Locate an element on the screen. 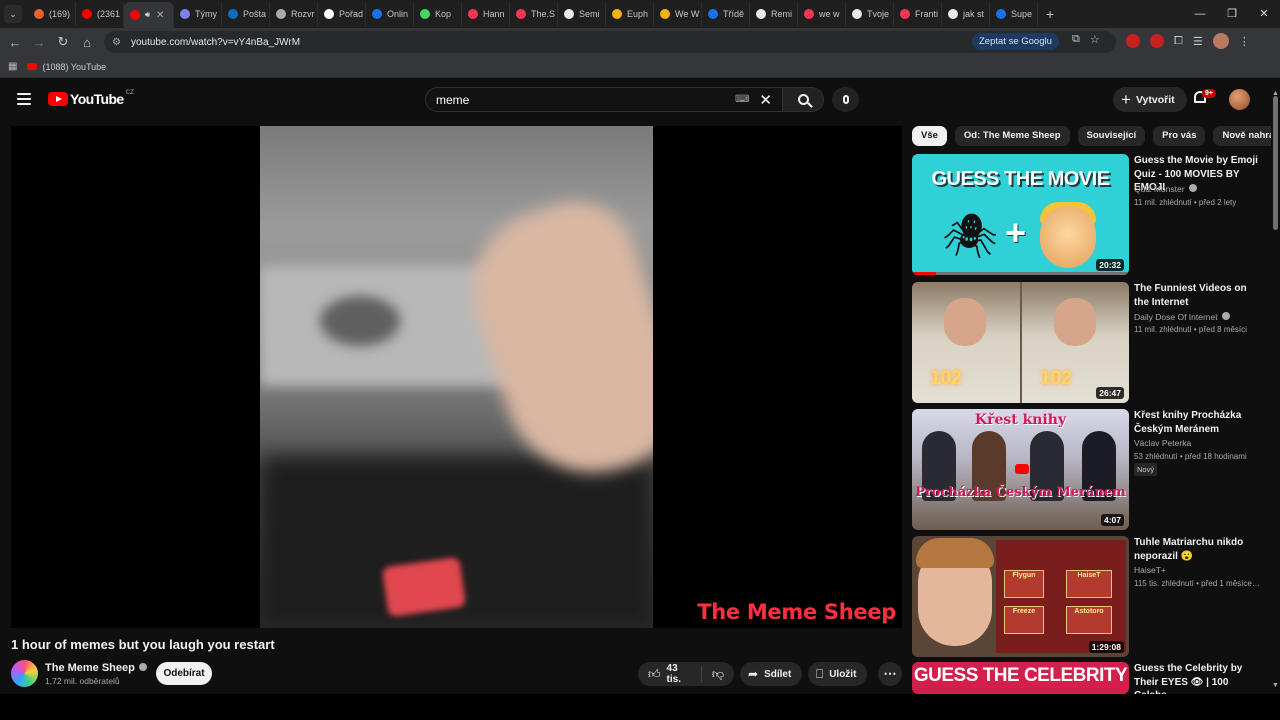 The image size is (1280, 720). recommended-channel: Daily Dose Of Internet is located at coordinates (1182, 317).